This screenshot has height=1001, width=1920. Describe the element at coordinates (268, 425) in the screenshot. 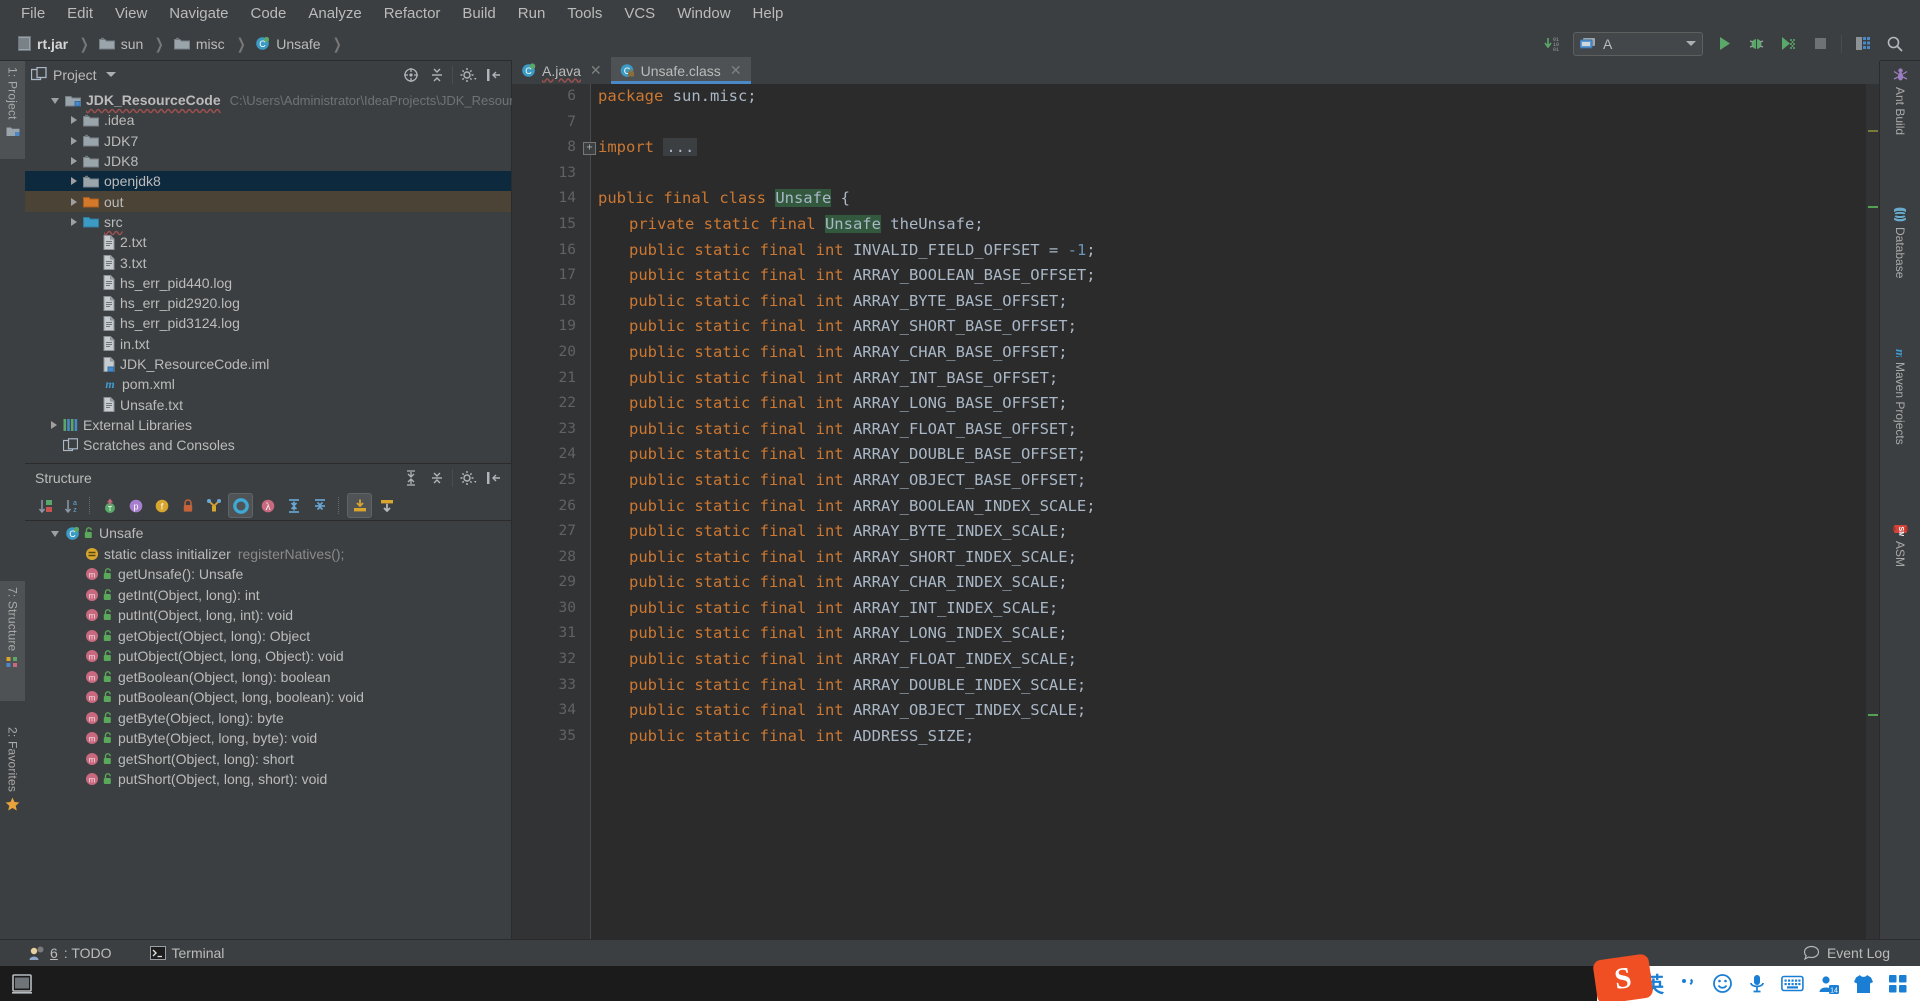

I see `project-tree-item: External Libraries` at that location.